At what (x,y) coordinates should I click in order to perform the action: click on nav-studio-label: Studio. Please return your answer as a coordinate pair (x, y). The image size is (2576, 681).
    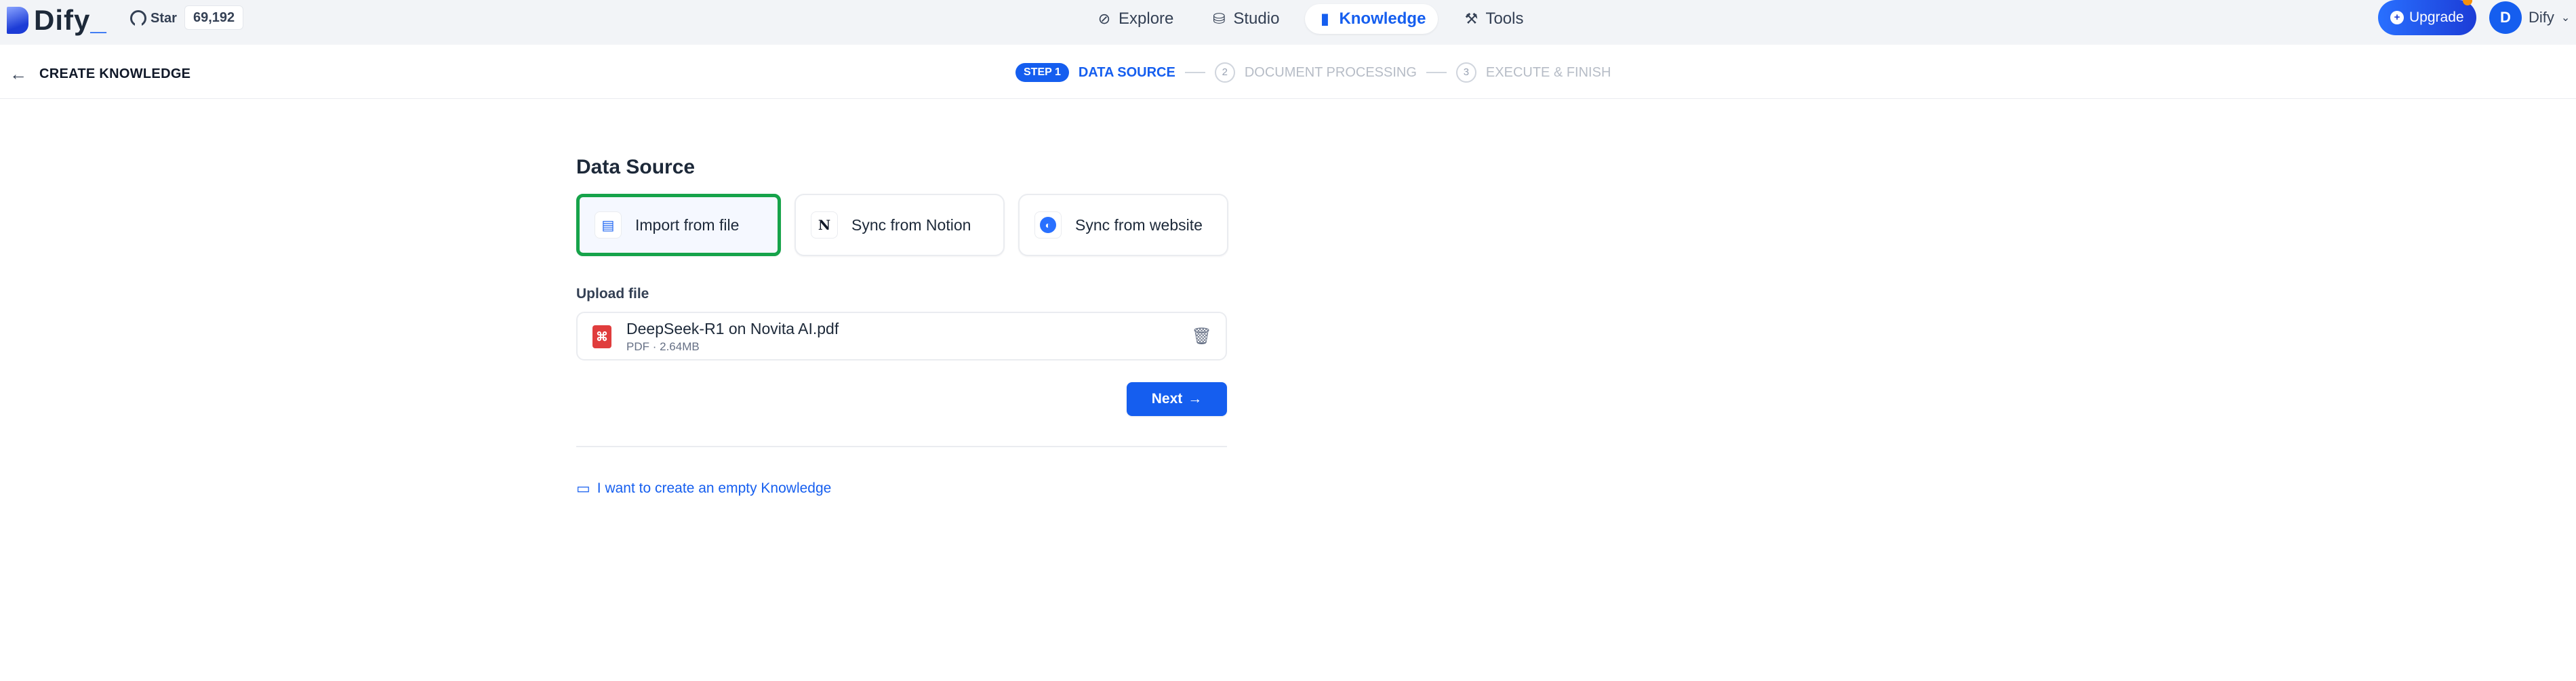
    Looking at the image, I should click on (1256, 18).